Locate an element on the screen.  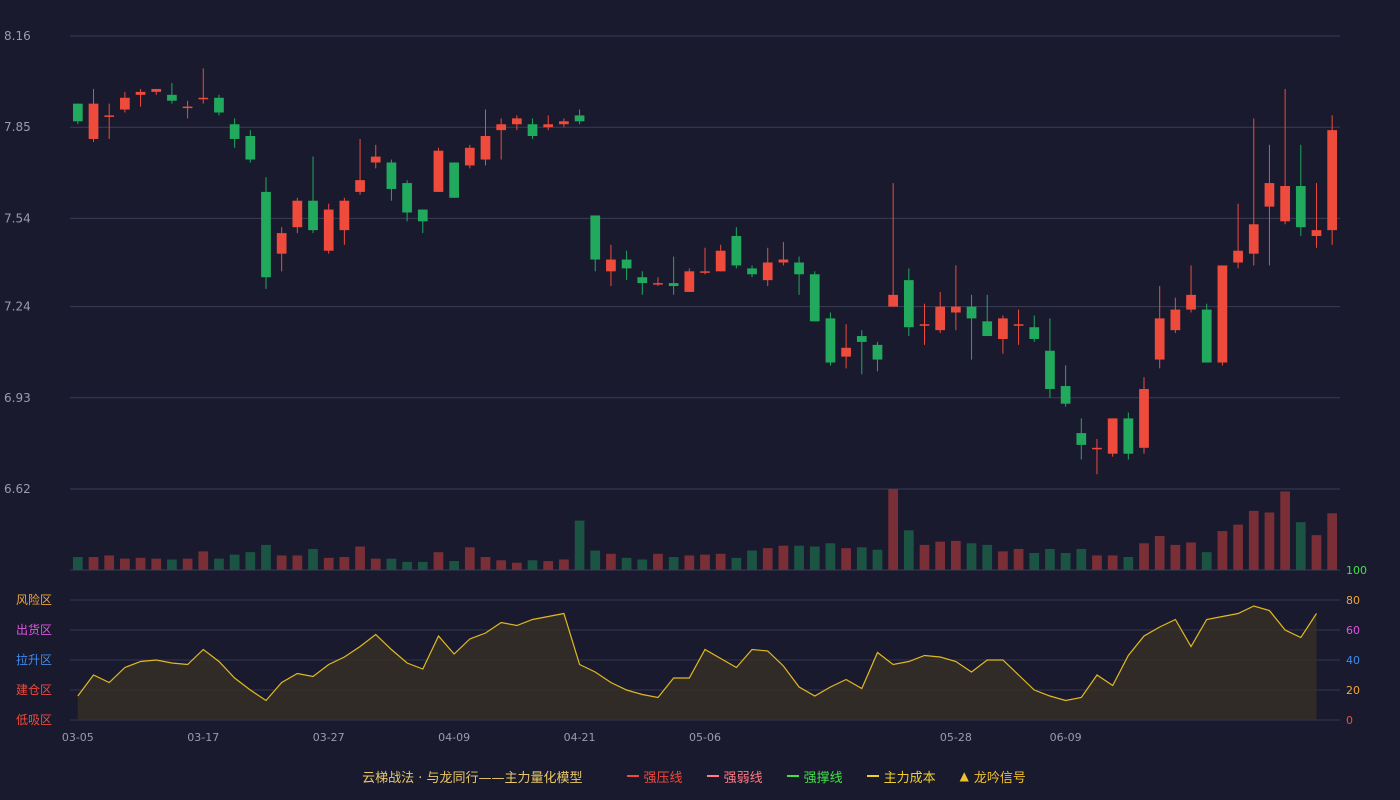
indicator-tick-label: 100 is located at coordinates (1356, 570).